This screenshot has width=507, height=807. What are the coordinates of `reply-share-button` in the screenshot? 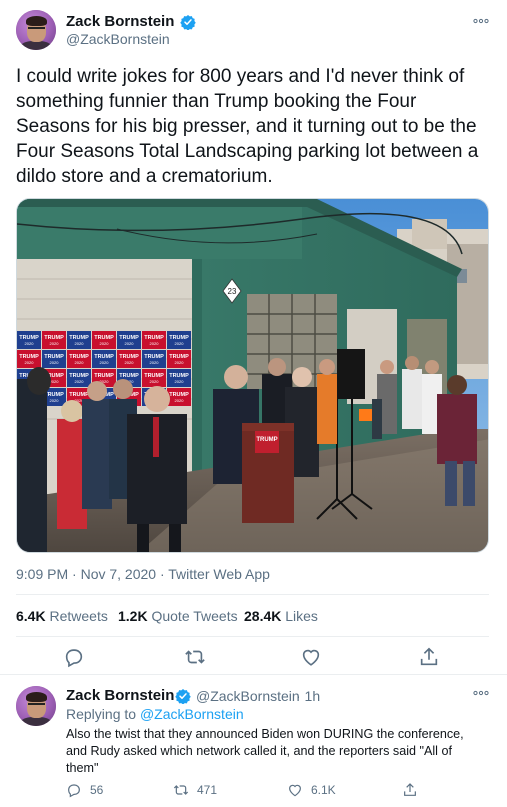 It's located at (414, 790).